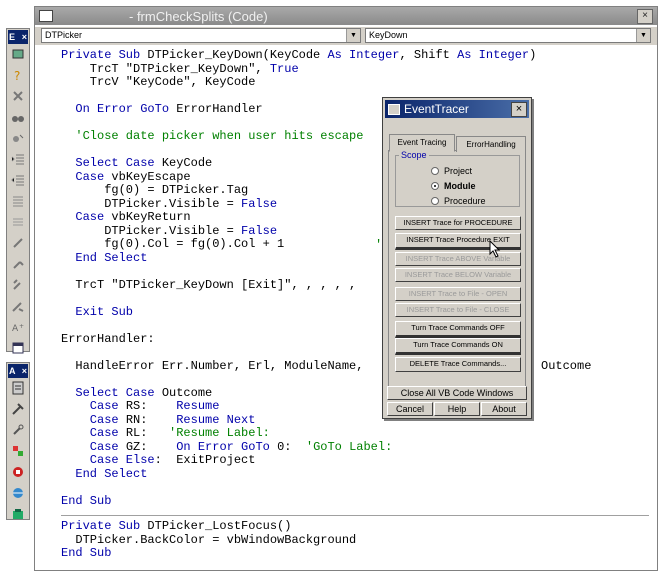 The height and width of the screenshot is (577, 664). What do you see at coordinates (259, 230) in the screenshot?
I see `code-keyword: False` at bounding box center [259, 230].